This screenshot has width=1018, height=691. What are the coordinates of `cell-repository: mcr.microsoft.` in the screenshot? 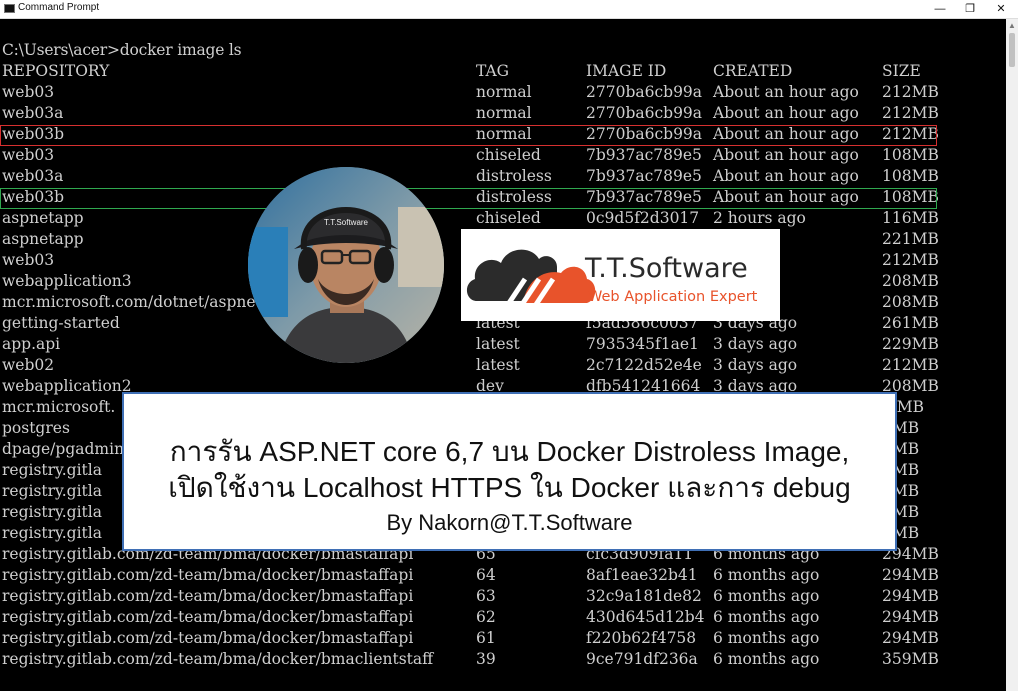 It's located at (59, 407).